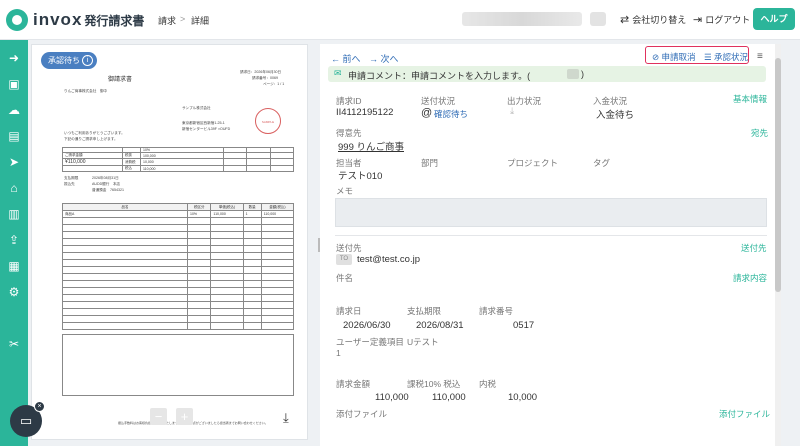 This screenshot has width=800, height=446. Describe the element at coordinates (338, 73) in the screenshot. I see `comment-icon: ✉` at that location.